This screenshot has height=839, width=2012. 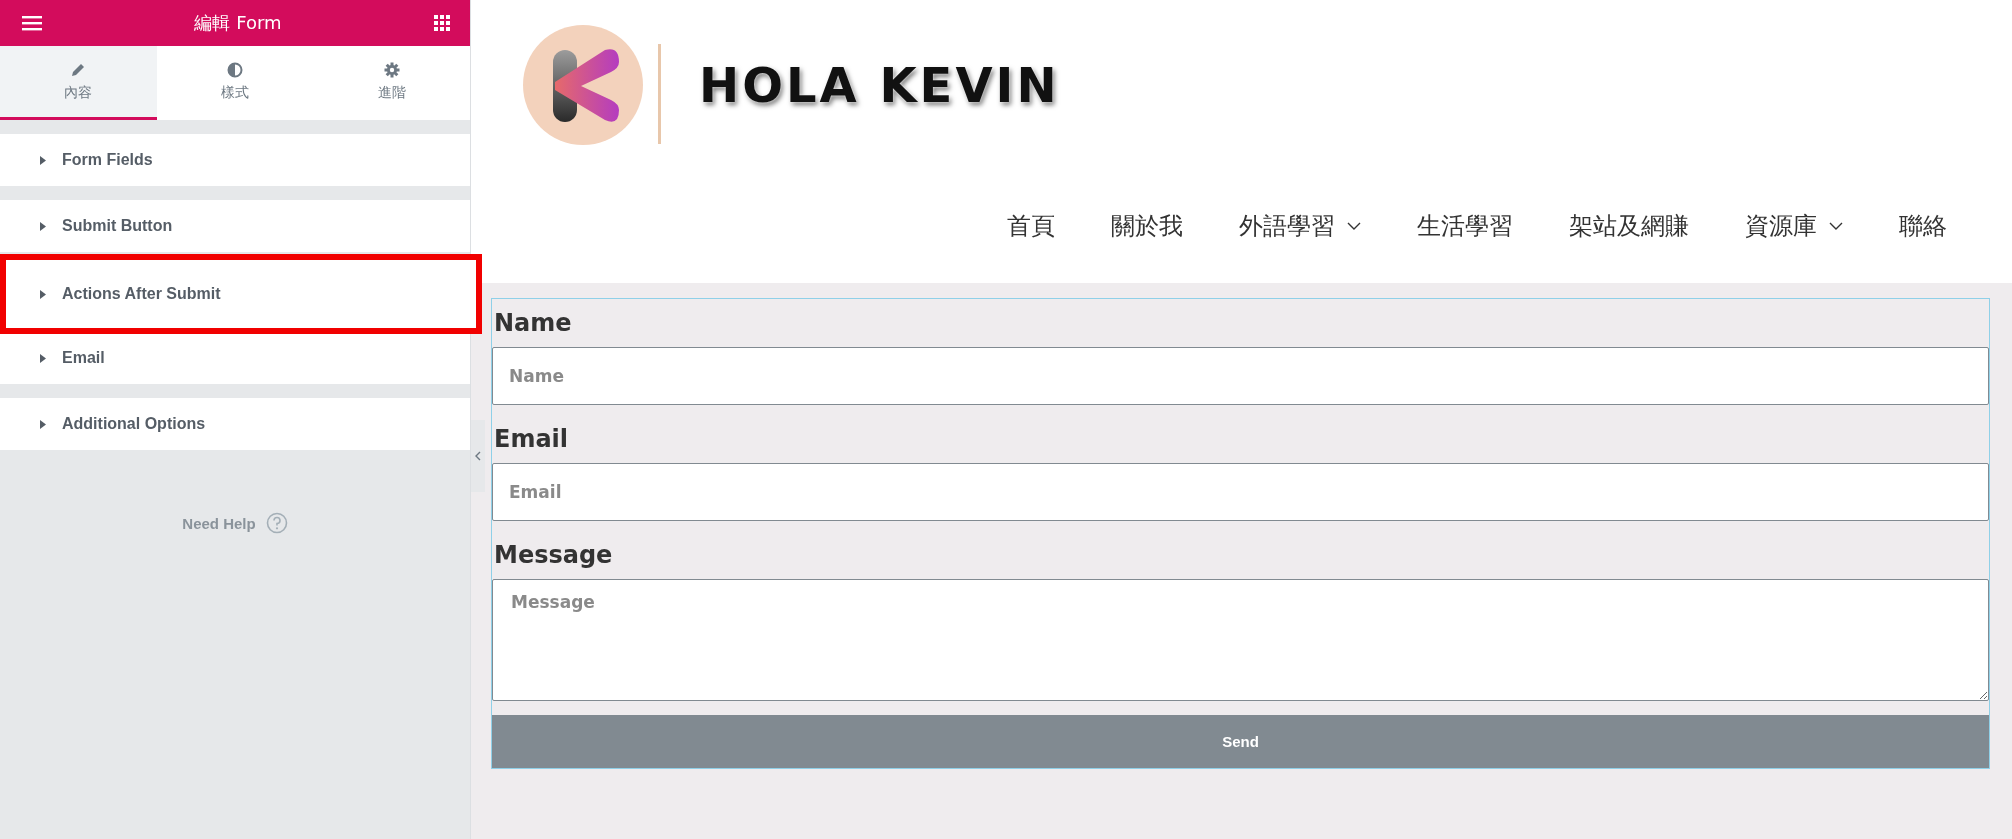 I want to click on send-button: Send, so click(x=1240, y=741).